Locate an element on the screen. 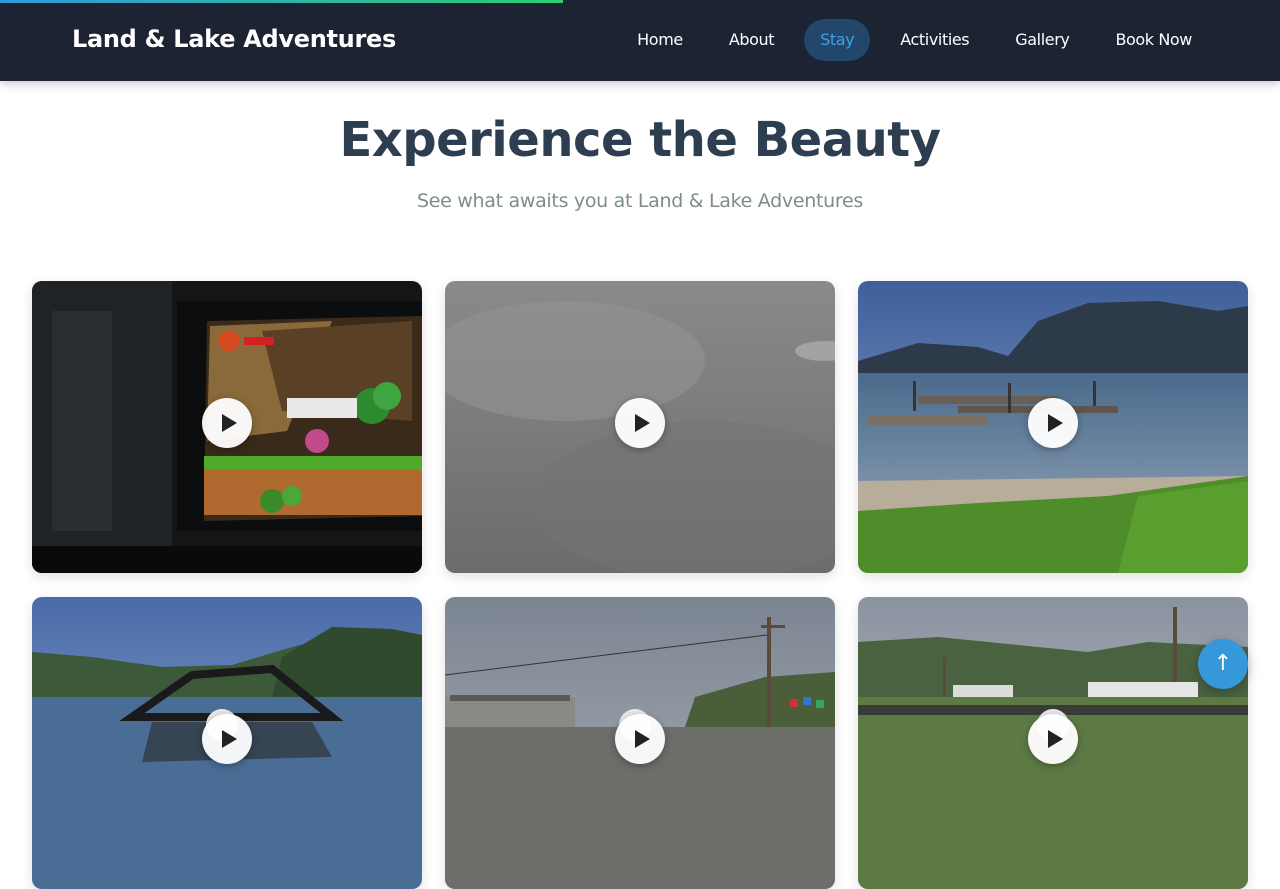 This screenshot has height=889, width=1280. nav-home: Home is located at coordinates (660, 40).